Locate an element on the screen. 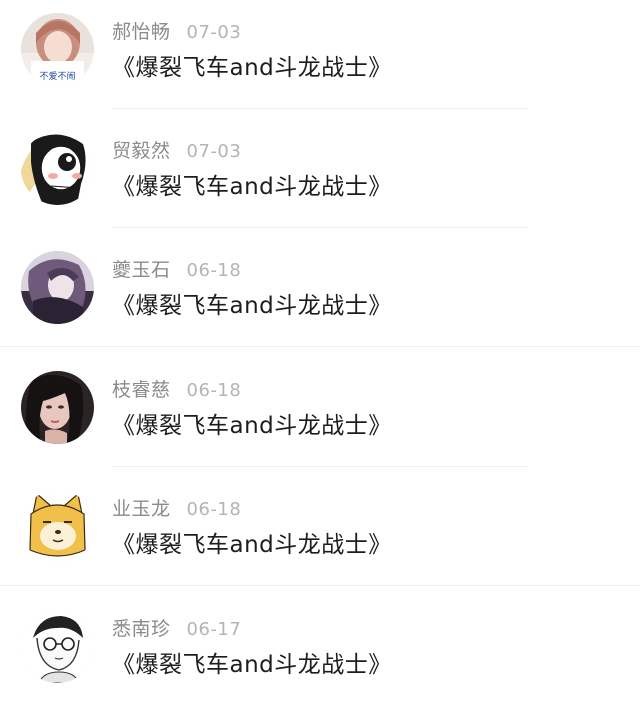 Image resolution: width=640 pixels, height=717 pixels. comment-header: 郝怡畅 07-03 is located at coordinates (176, 32).